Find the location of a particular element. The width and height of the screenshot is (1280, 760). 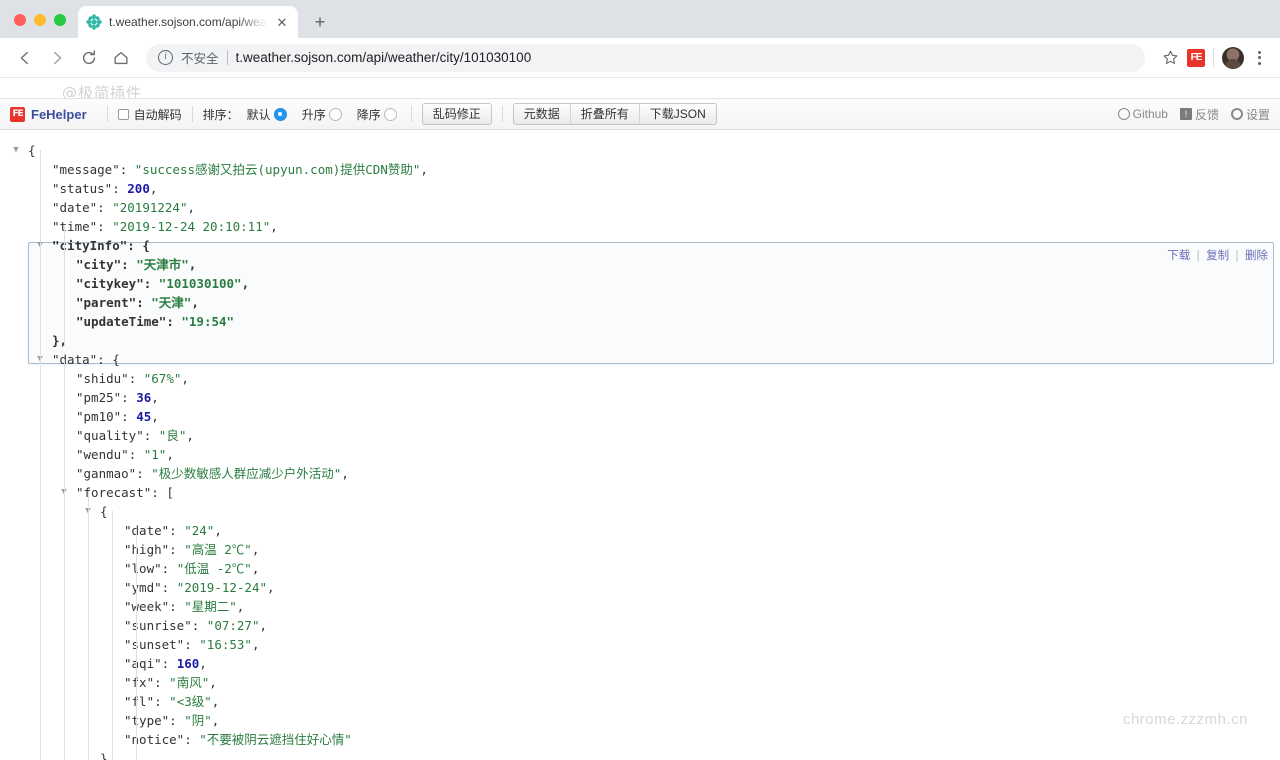

info-icon: i is located at coordinates (165, 57).